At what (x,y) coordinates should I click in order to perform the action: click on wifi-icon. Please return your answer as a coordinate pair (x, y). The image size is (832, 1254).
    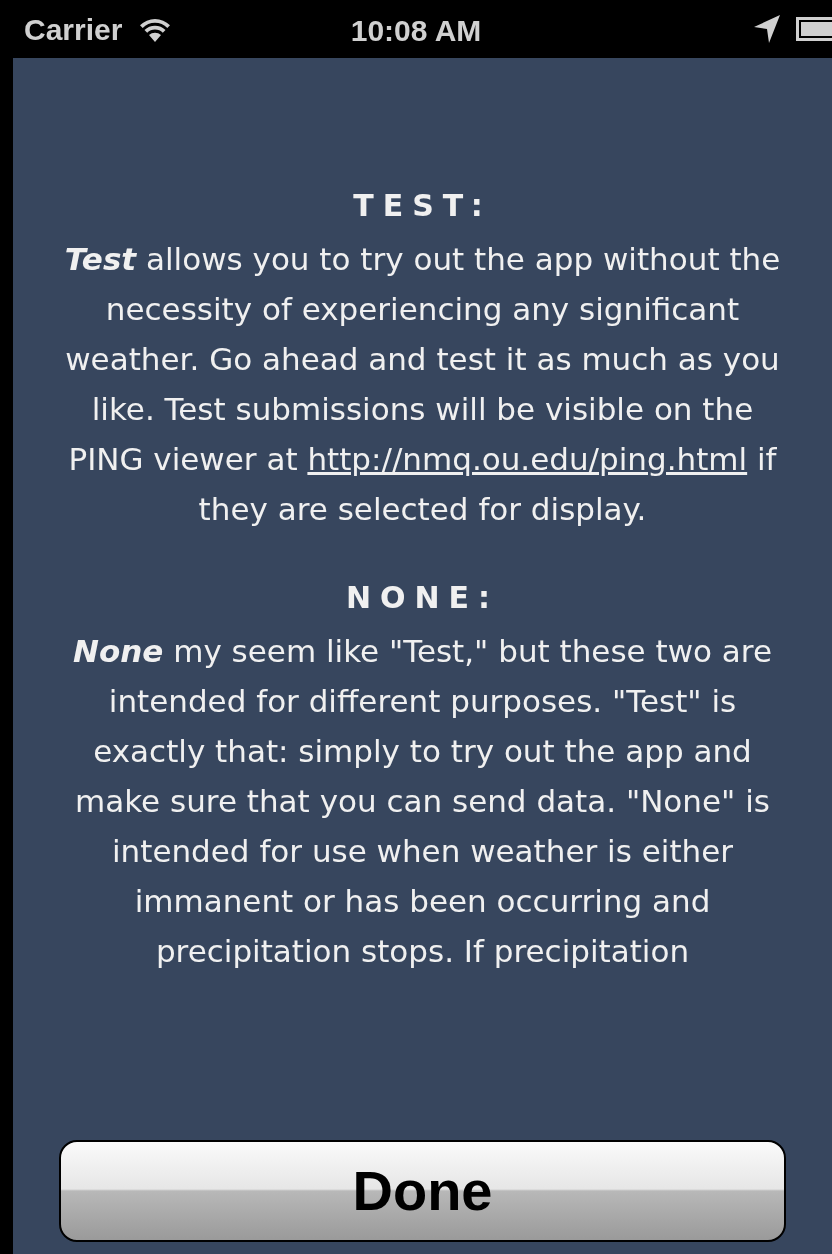
    Looking at the image, I should click on (155, 29).